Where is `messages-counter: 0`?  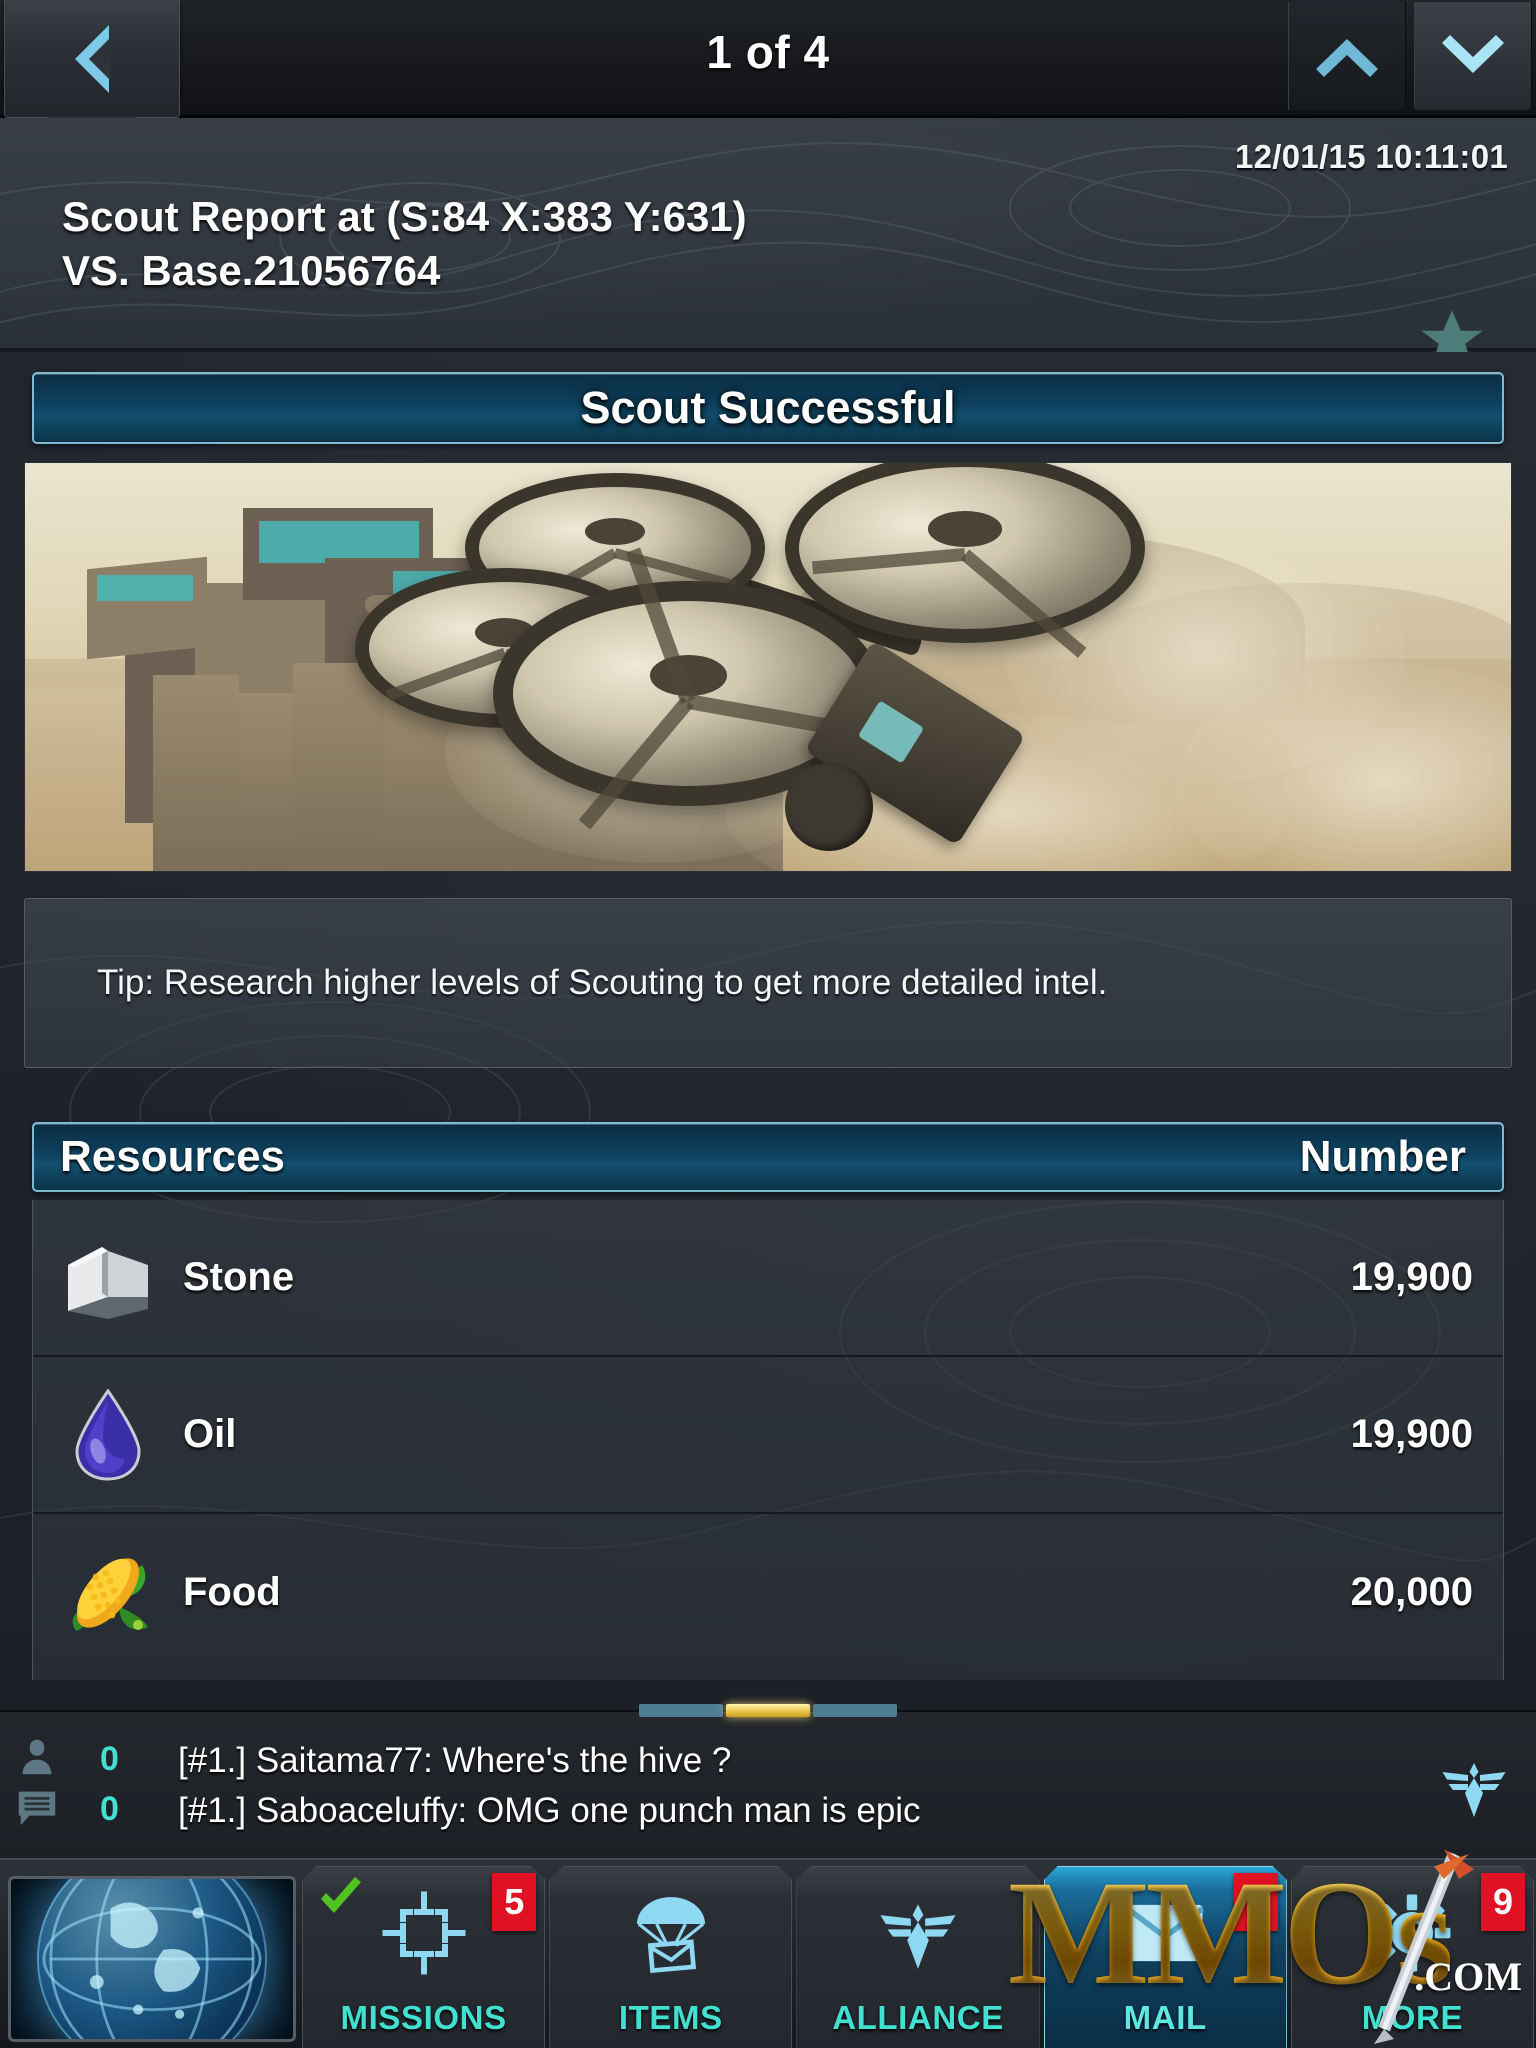 messages-counter: 0 is located at coordinates (104, 1809).